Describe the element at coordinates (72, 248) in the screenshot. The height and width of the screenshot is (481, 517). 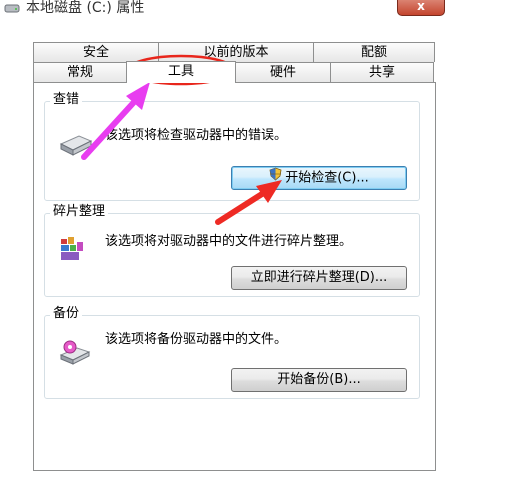
I see `defrag-icon` at that location.